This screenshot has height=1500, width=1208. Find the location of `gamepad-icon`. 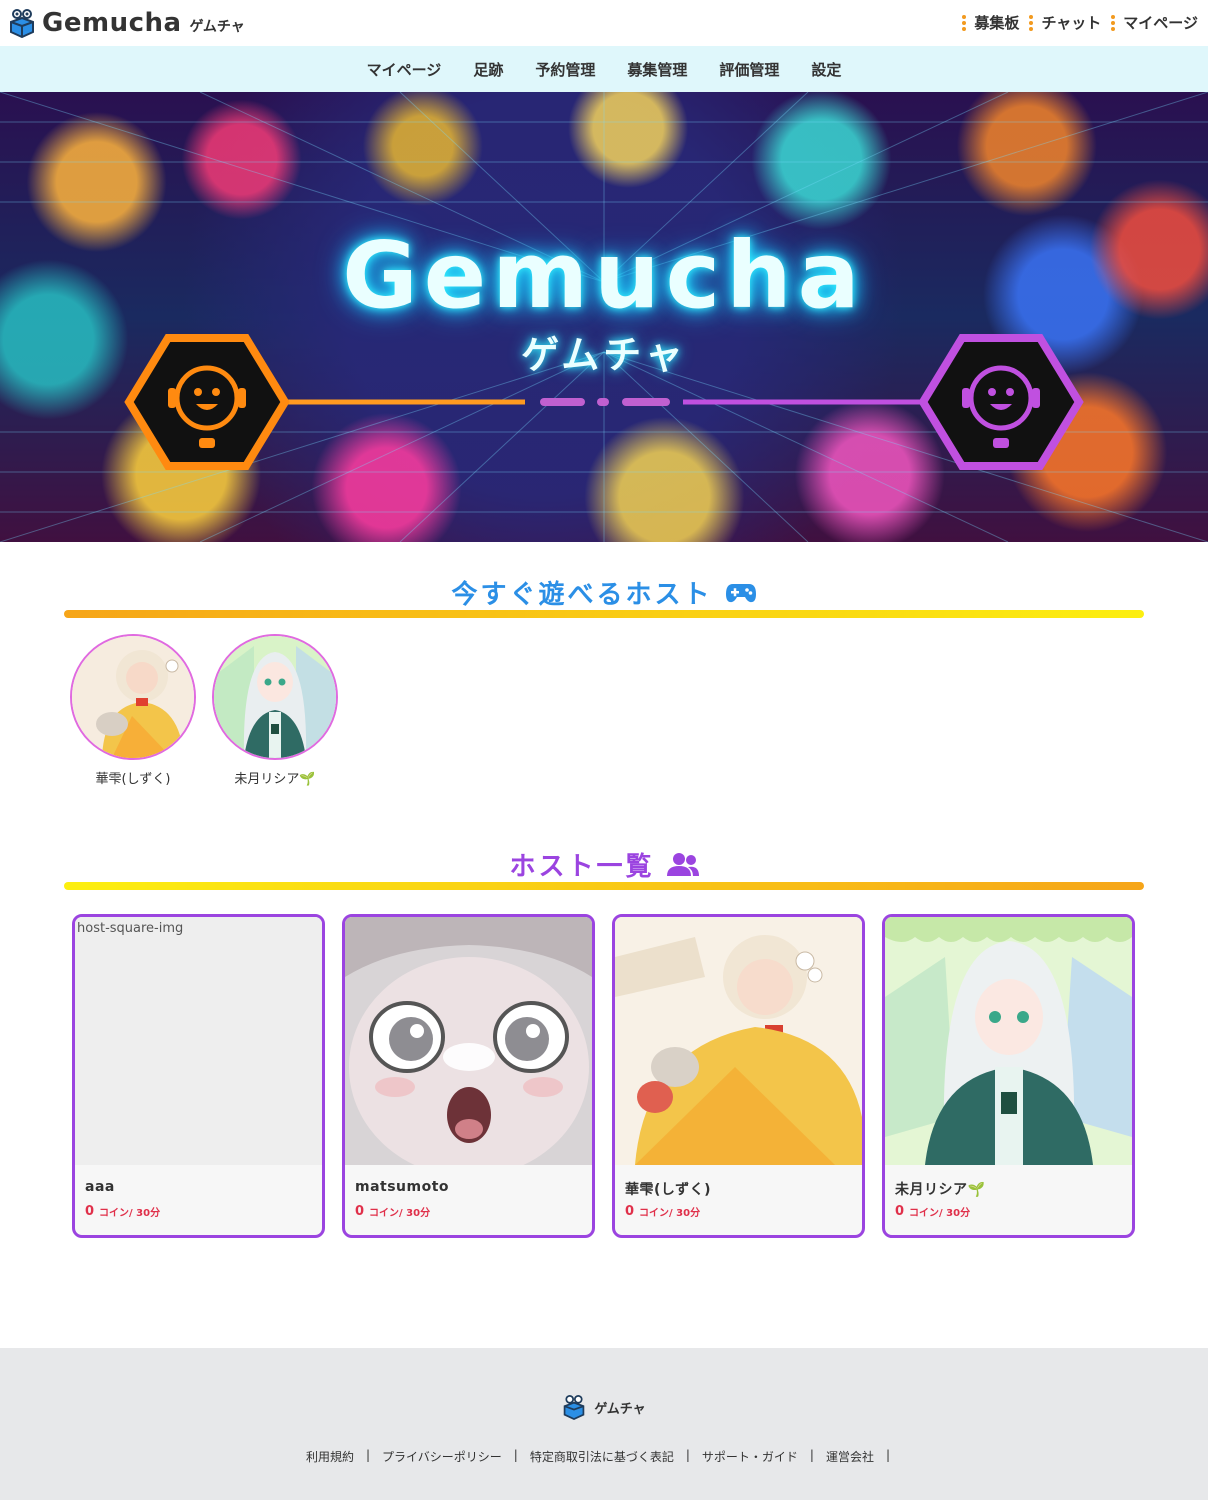

gamepad-icon is located at coordinates (741, 596).